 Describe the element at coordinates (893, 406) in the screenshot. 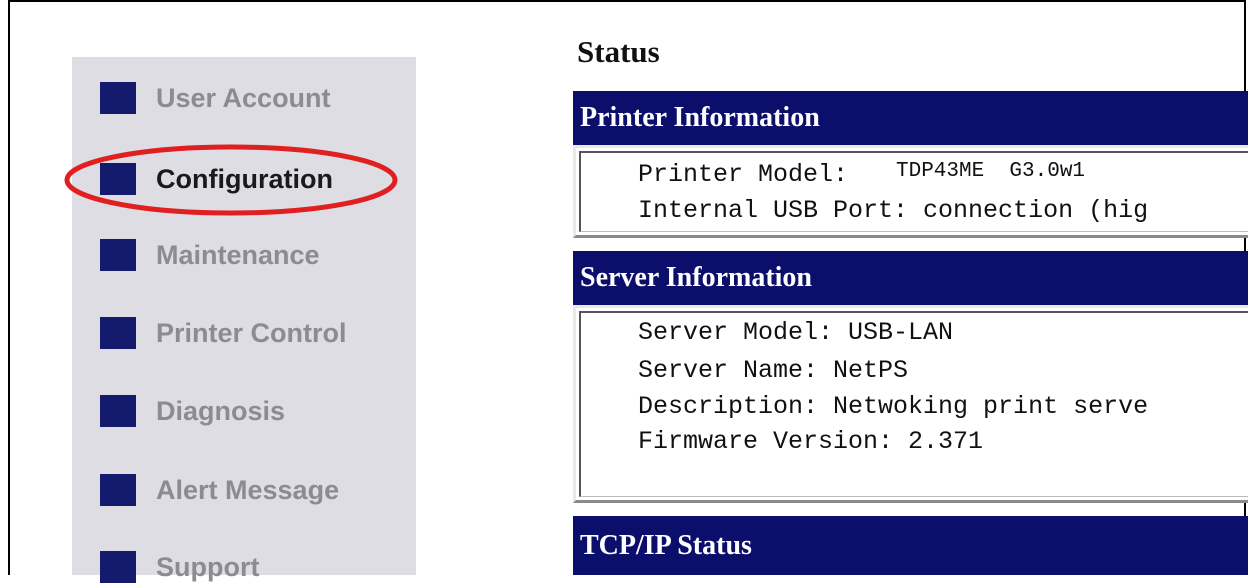

I see `server-description: Description: Netwoking print serve` at that location.